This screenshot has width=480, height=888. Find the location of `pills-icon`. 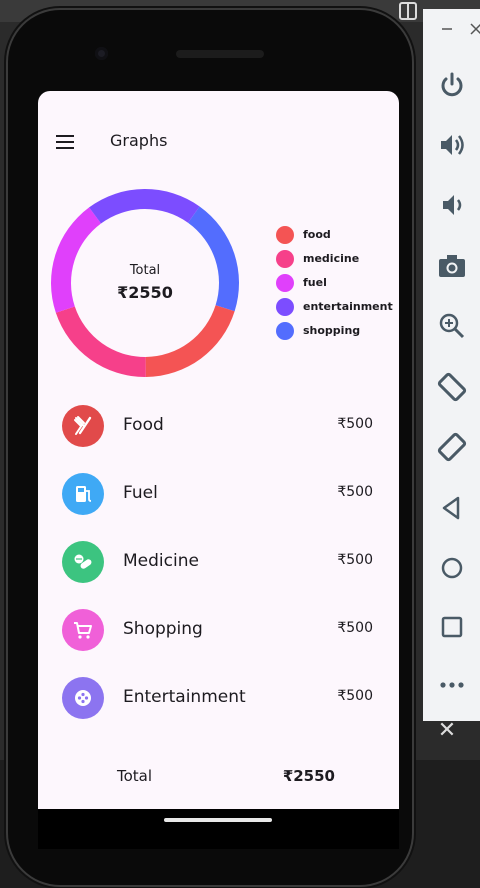

pills-icon is located at coordinates (83, 562).